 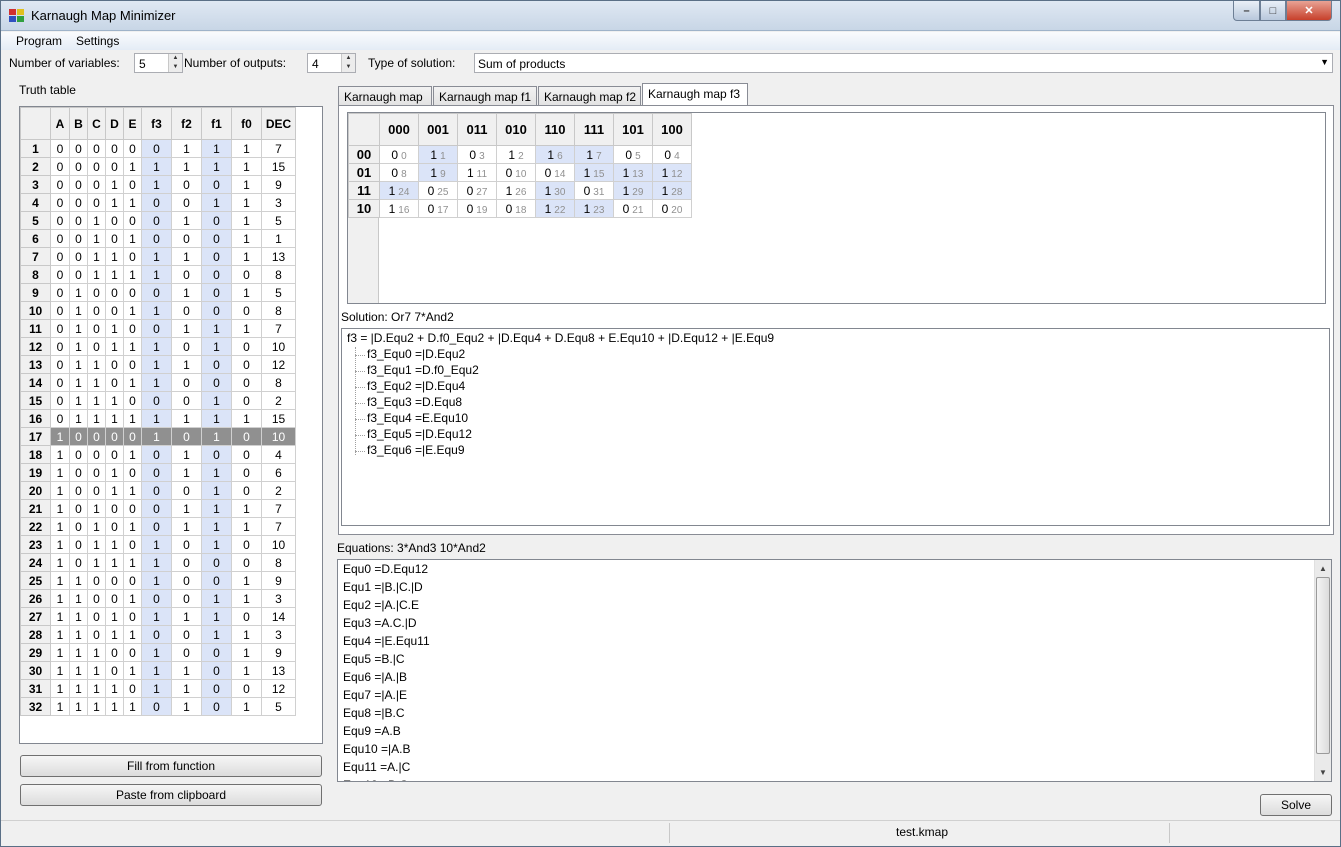 What do you see at coordinates (35, 490) in the screenshot?
I see `row-header: 20` at bounding box center [35, 490].